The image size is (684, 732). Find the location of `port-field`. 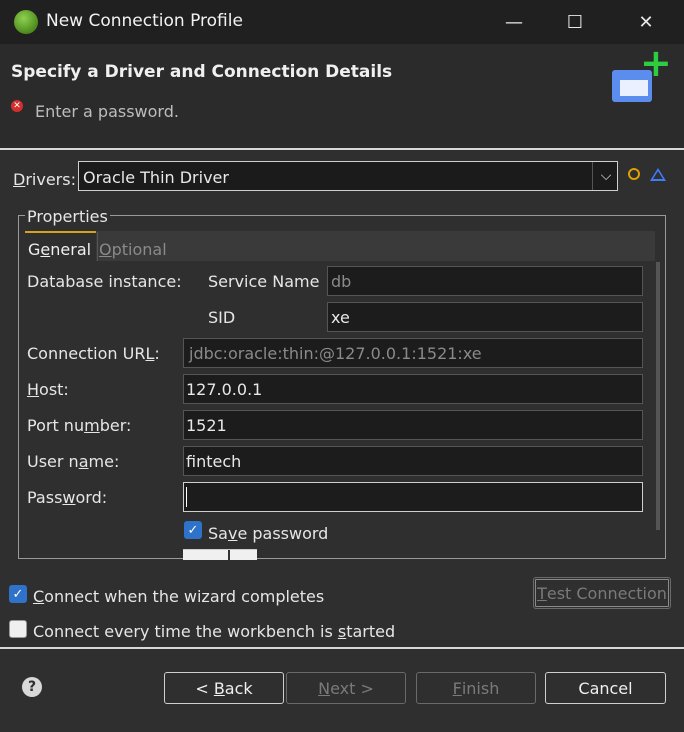

port-field is located at coordinates (413, 425).